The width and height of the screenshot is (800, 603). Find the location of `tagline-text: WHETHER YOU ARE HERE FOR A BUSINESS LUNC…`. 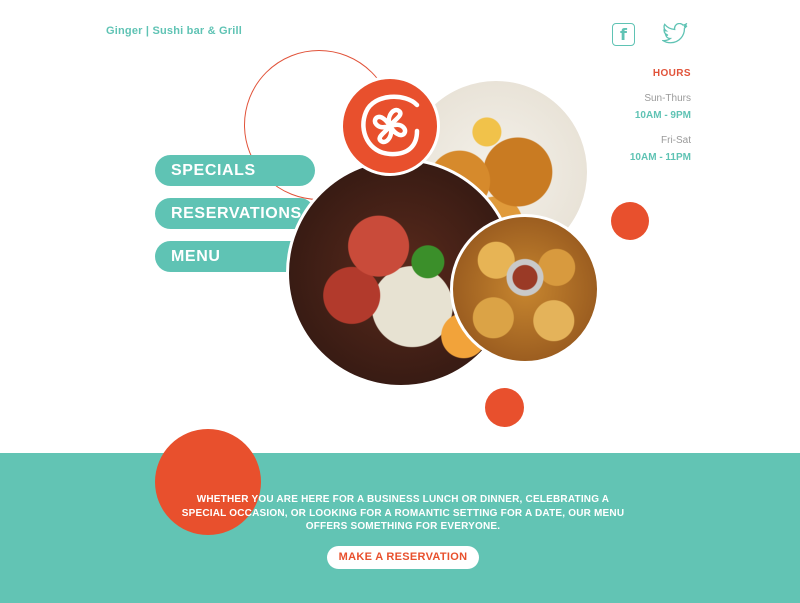

tagline-text: WHETHER YOU ARE HERE FOR A BUSINESS LUNC… is located at coordinates (403, 513).